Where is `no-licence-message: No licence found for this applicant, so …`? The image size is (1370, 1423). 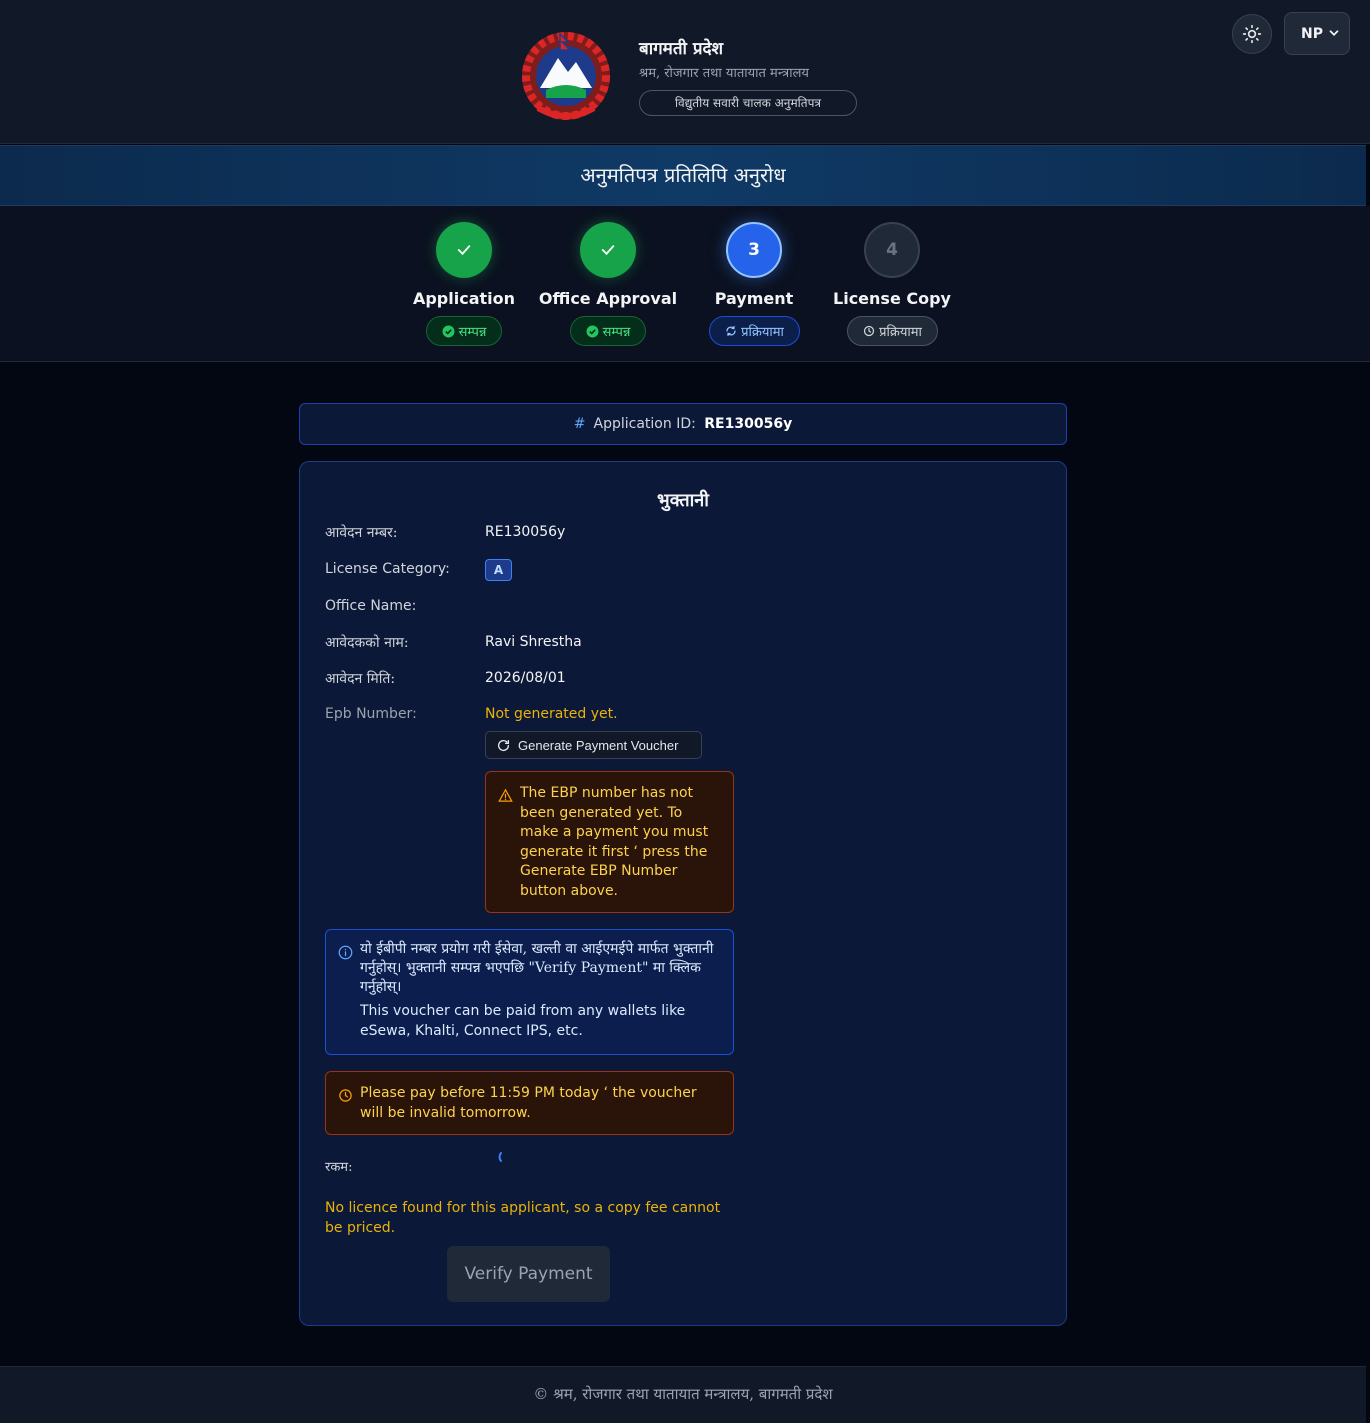
no-licence-message: No licence found for this applicant, so … is located at coordinates (523, 1218).